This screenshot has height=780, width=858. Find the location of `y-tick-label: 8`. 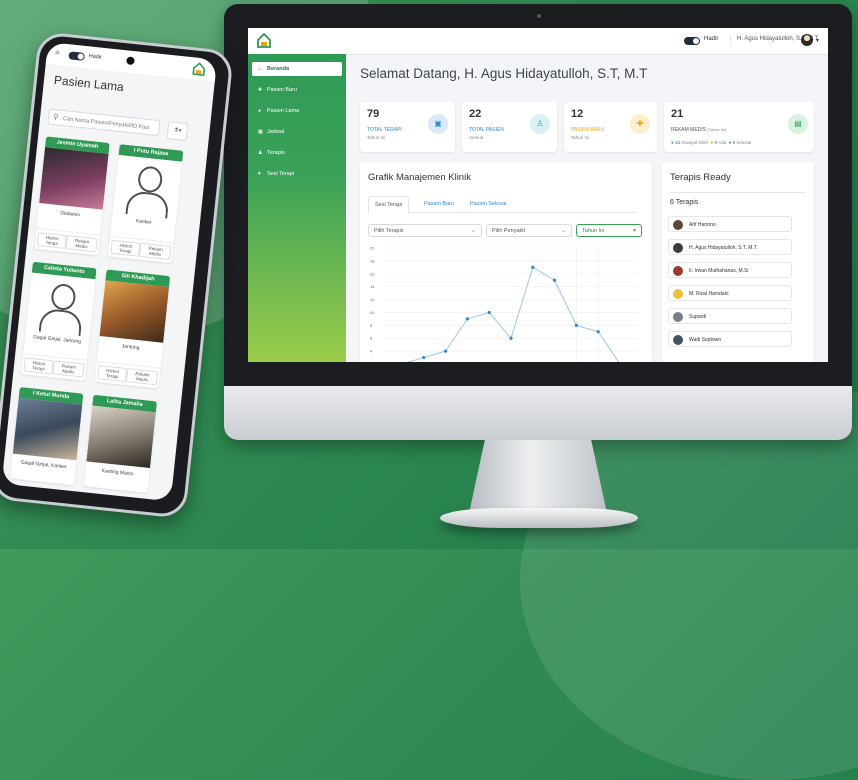

y-tick-label: 8 is located at coordinates (371, 325).